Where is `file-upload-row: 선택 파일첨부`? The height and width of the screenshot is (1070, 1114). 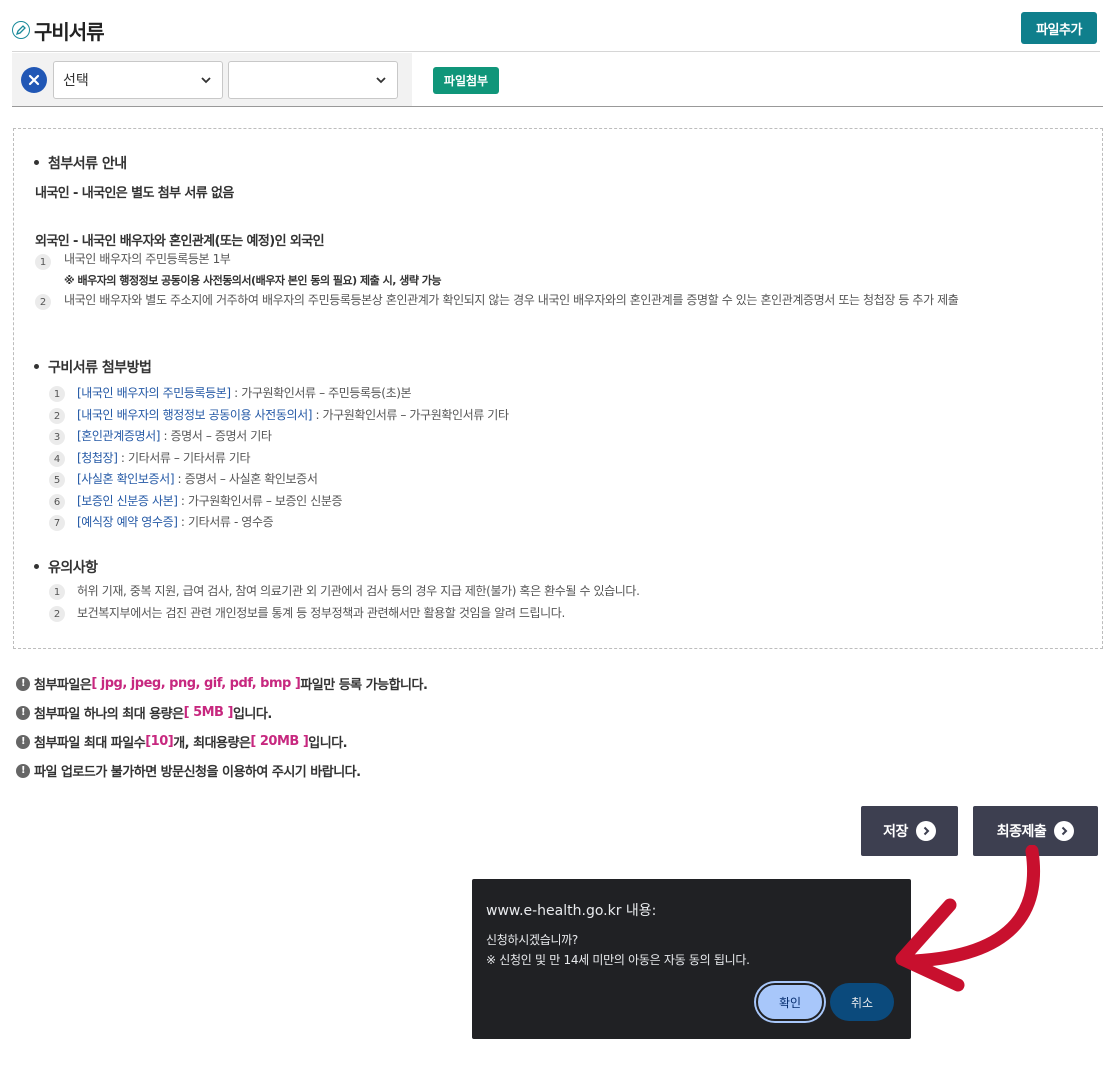 file-upload-row: 선택 파일첨부 is located at coordinates (557, 80).